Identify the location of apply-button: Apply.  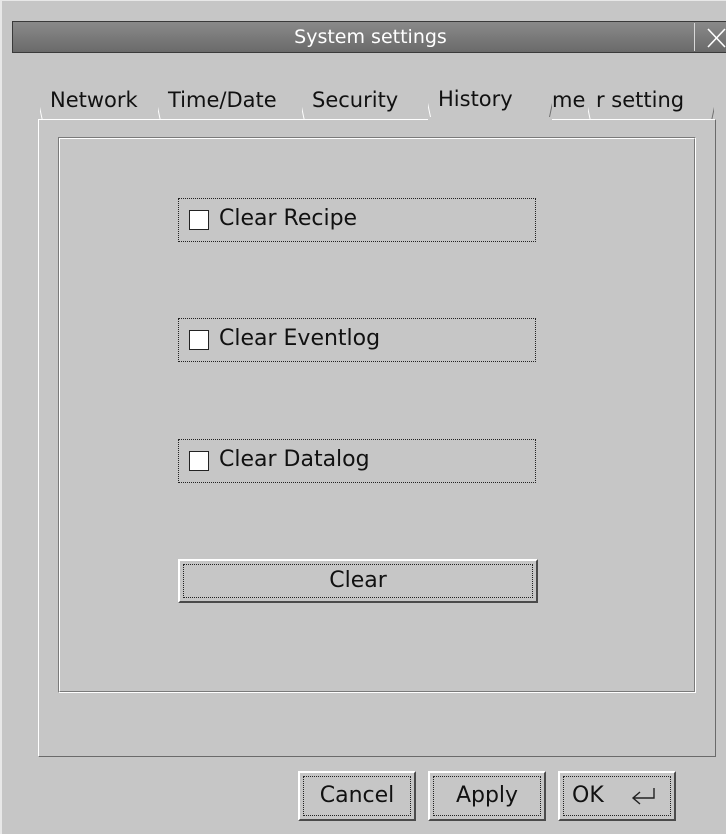
(487, 796).